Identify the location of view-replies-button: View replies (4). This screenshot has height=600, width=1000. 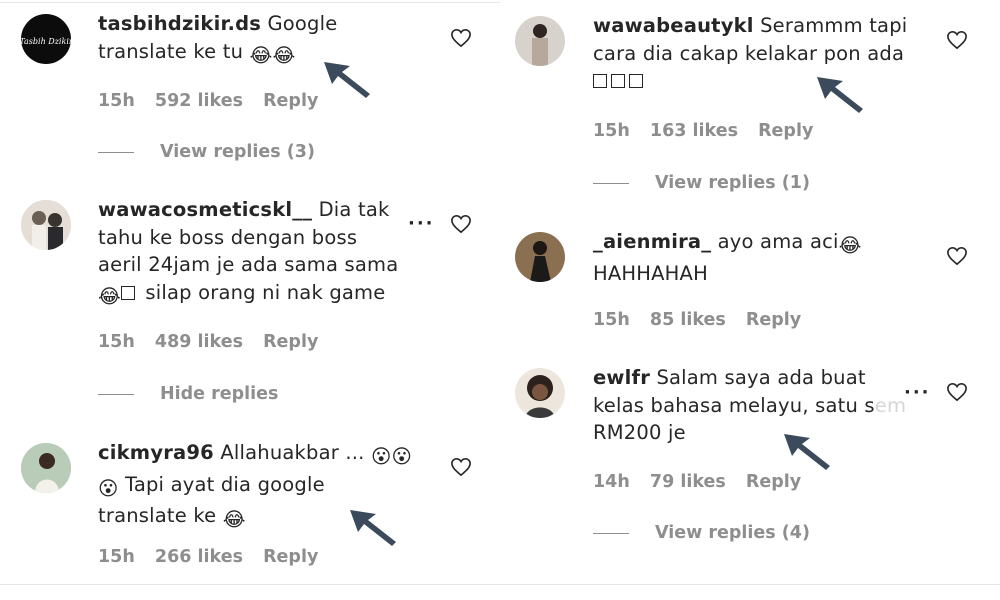
(701, 533).